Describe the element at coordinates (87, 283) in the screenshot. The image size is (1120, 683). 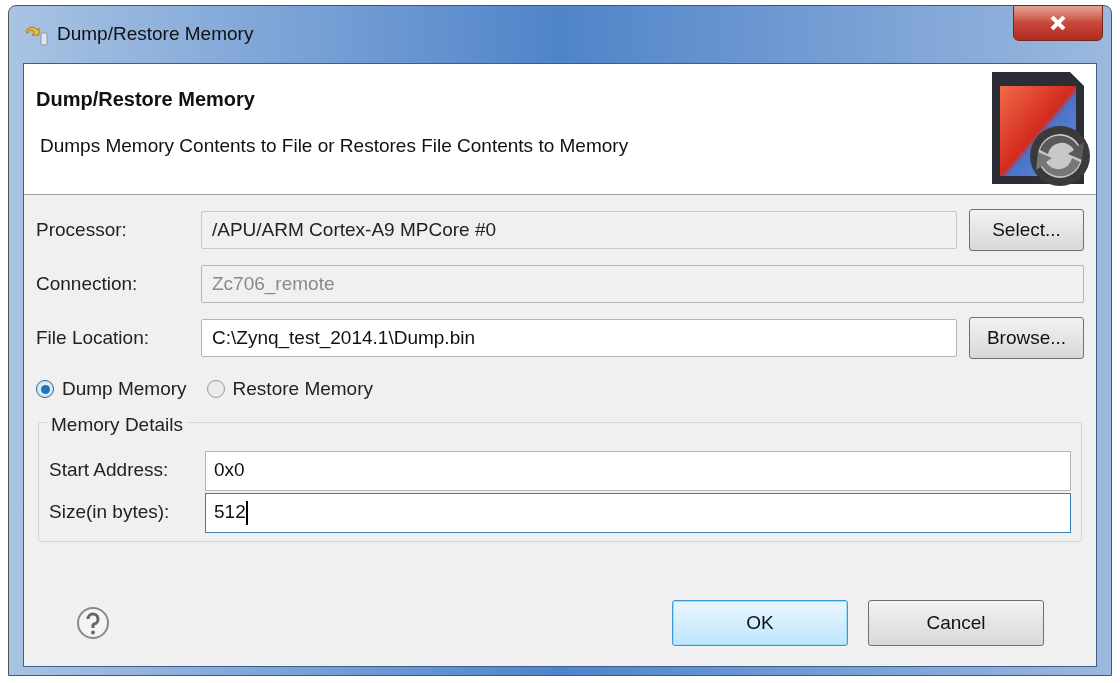
I see `field-label: Connection:` at that location.